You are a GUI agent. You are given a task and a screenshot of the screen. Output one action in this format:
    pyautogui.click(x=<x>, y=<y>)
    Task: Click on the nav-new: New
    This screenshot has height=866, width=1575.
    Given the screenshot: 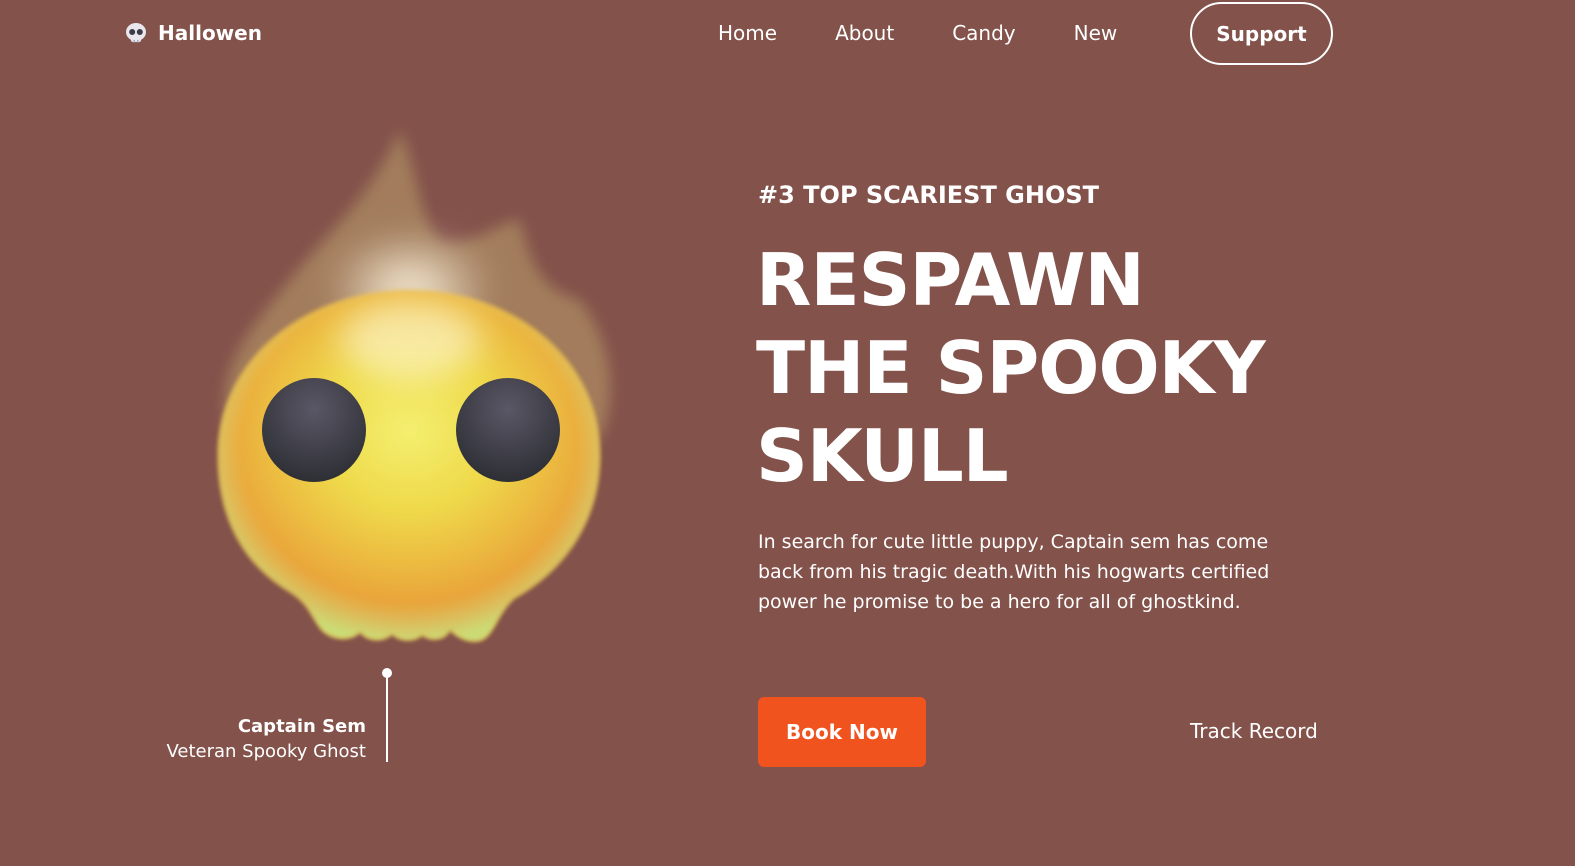 What is the action you would take?
    pyautogui.click(x=1096, y=33)
    